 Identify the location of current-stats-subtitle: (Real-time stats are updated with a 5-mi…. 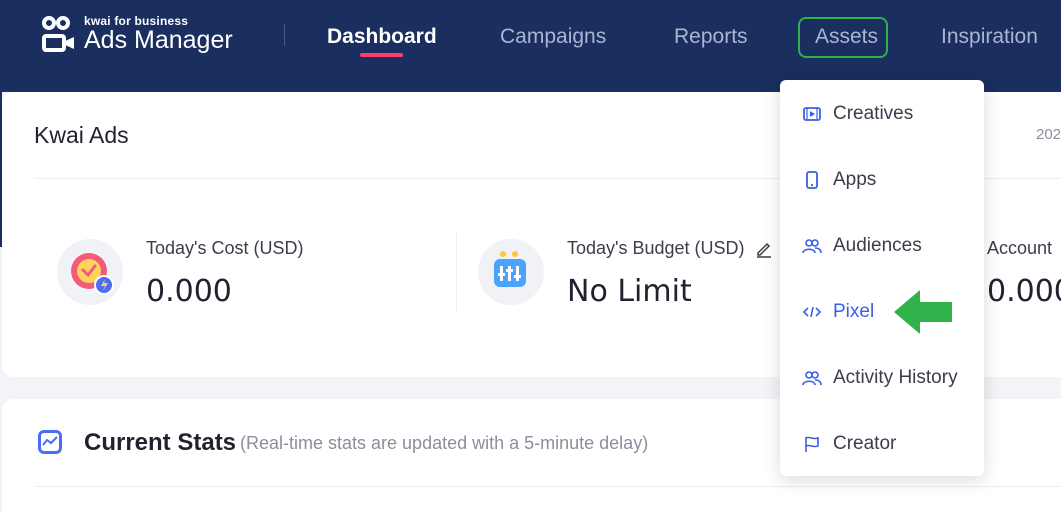
(444, 443).